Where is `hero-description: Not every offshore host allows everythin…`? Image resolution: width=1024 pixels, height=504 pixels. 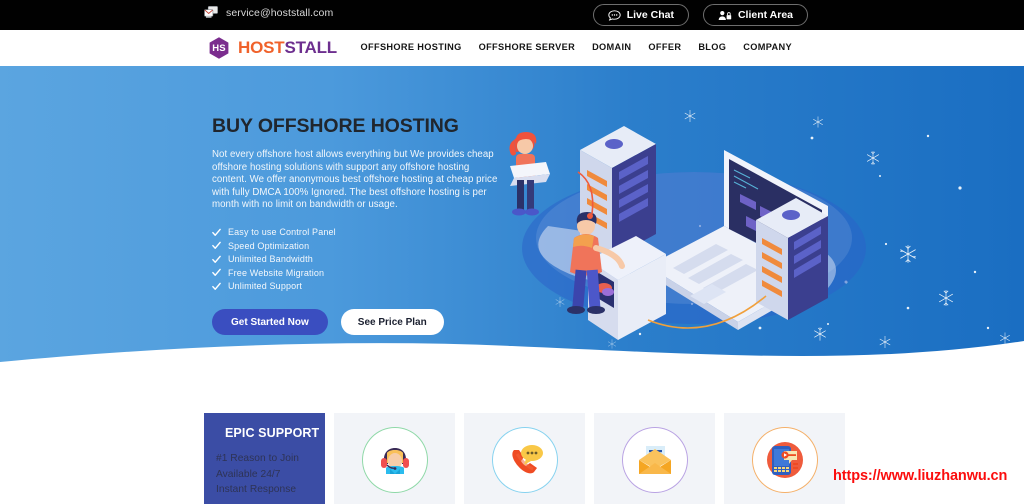
hero-description: Not every offshore host allows everythin… is located at coordinates (355, 180).